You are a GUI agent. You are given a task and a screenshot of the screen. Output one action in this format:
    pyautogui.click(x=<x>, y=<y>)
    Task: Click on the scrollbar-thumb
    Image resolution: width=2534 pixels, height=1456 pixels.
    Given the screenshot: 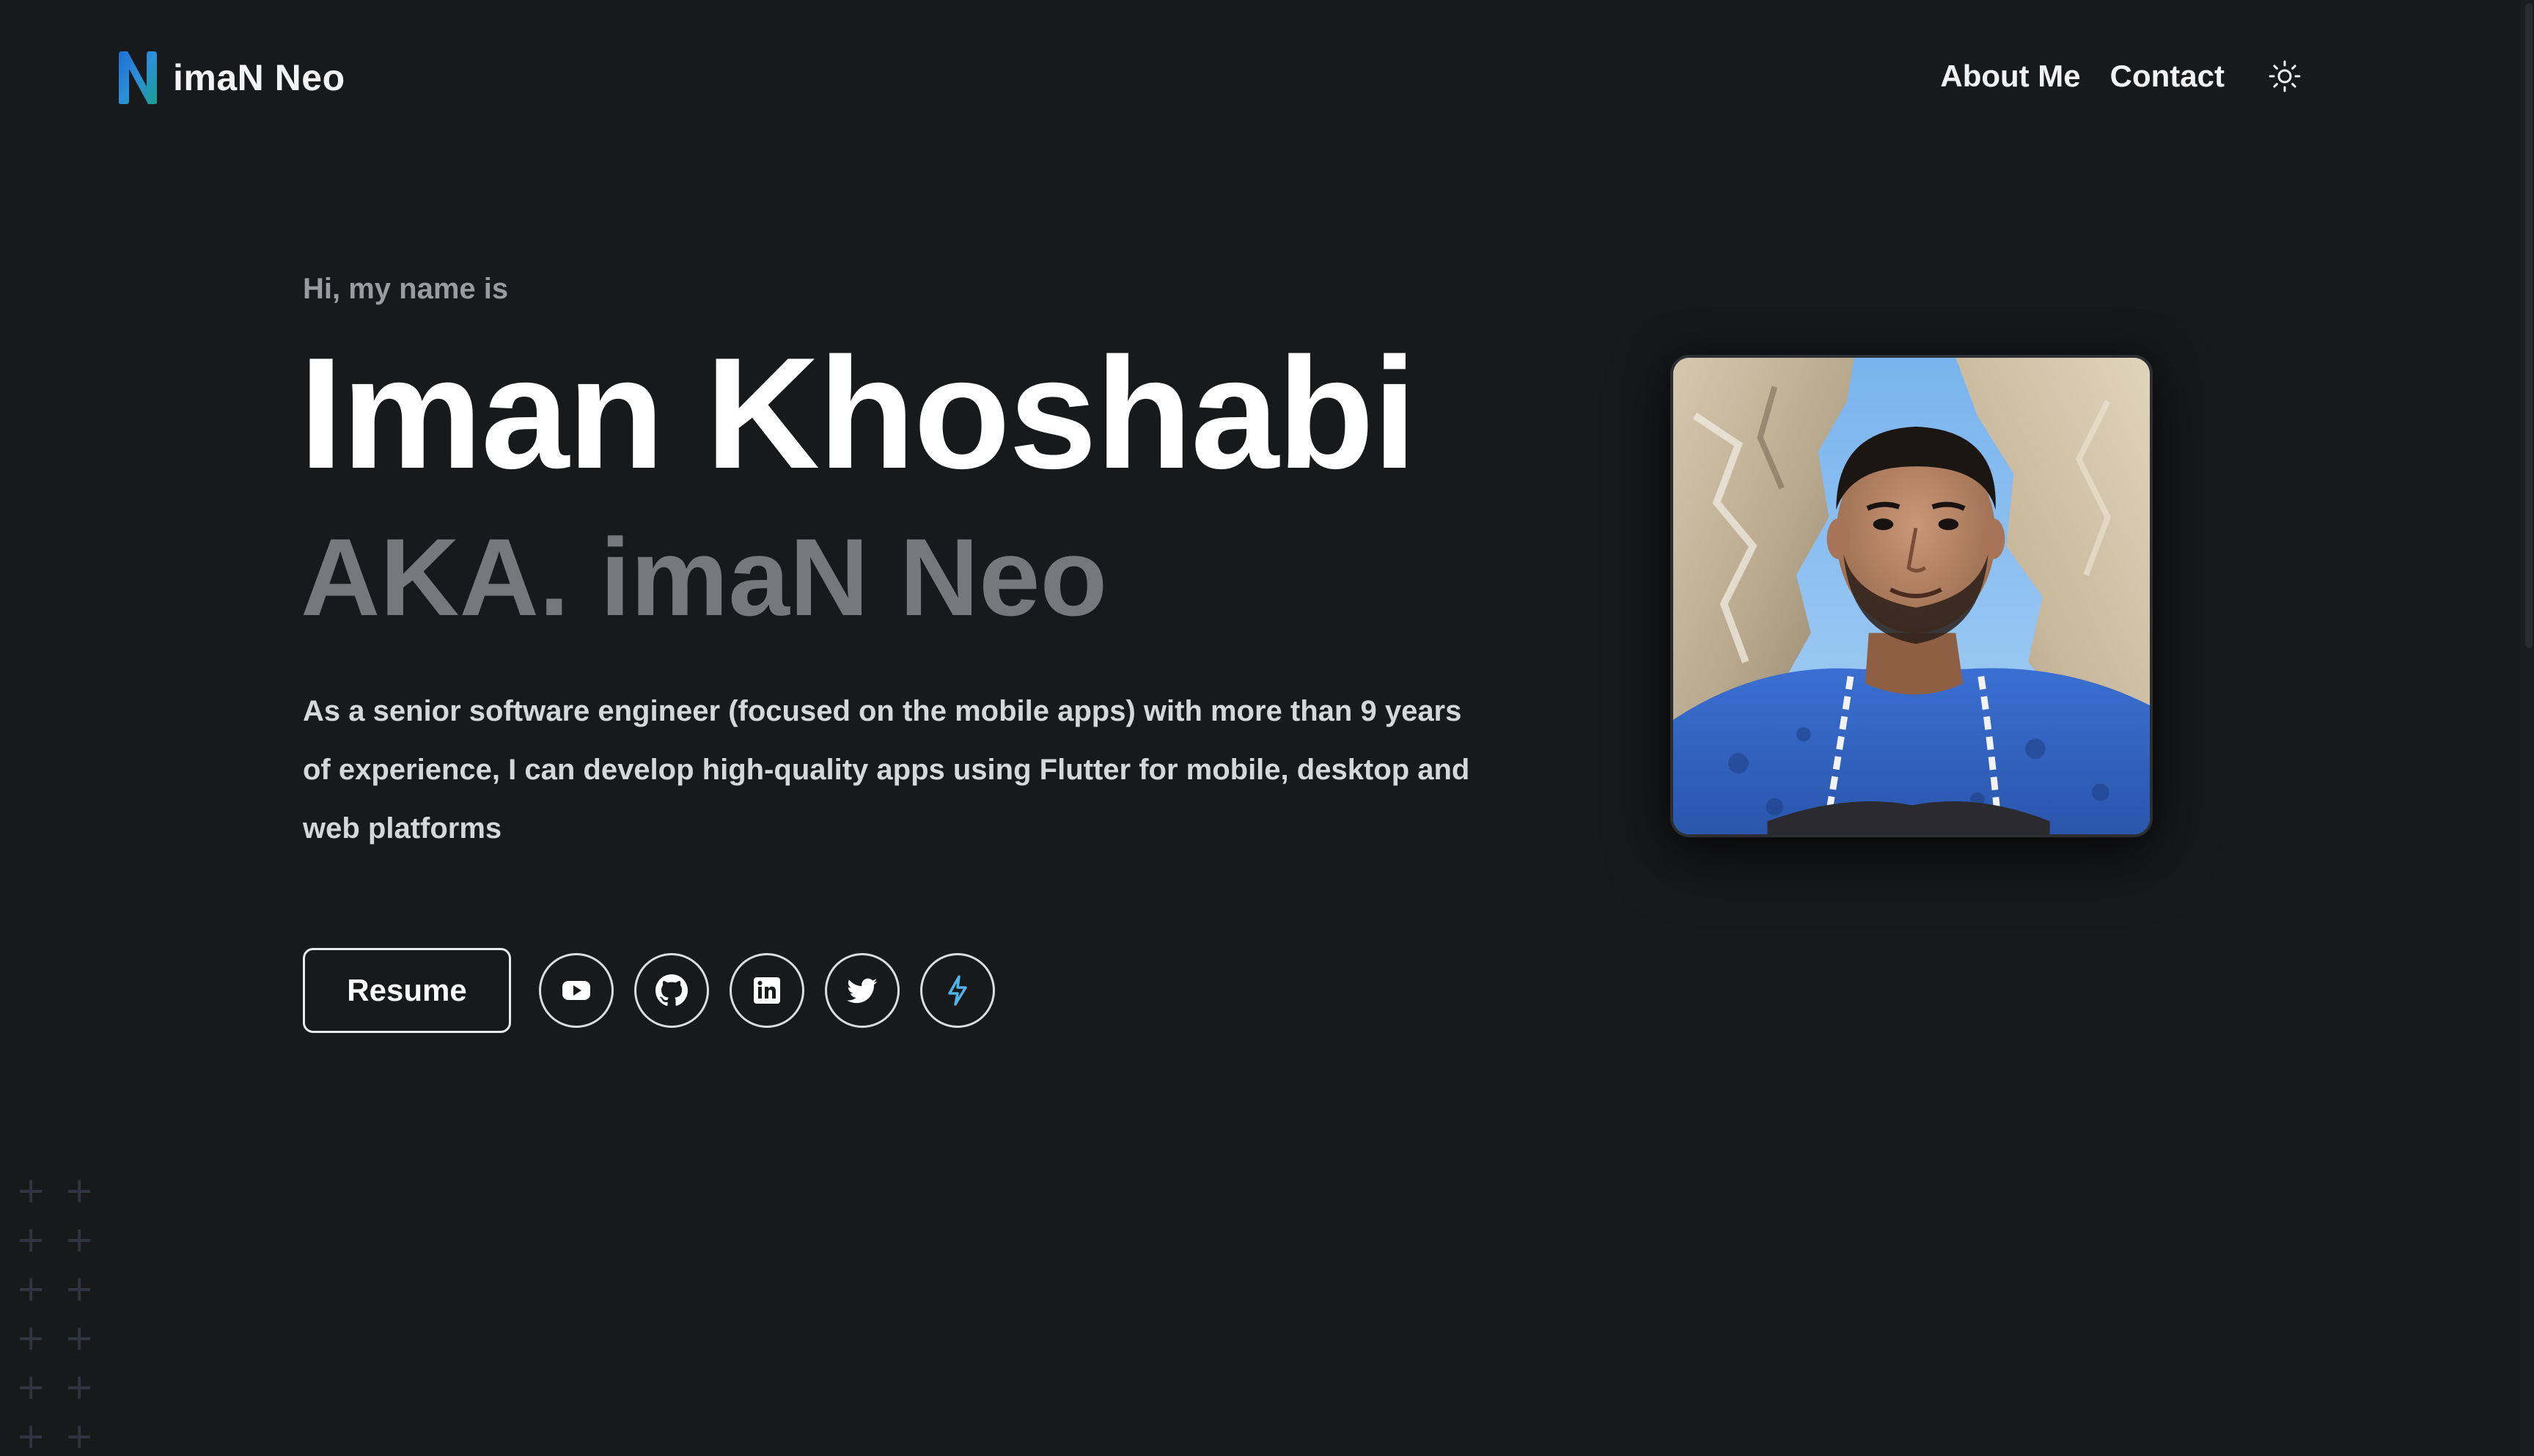 What is the action you would take?
    pyautogui.click(x=2529, y=325)
    